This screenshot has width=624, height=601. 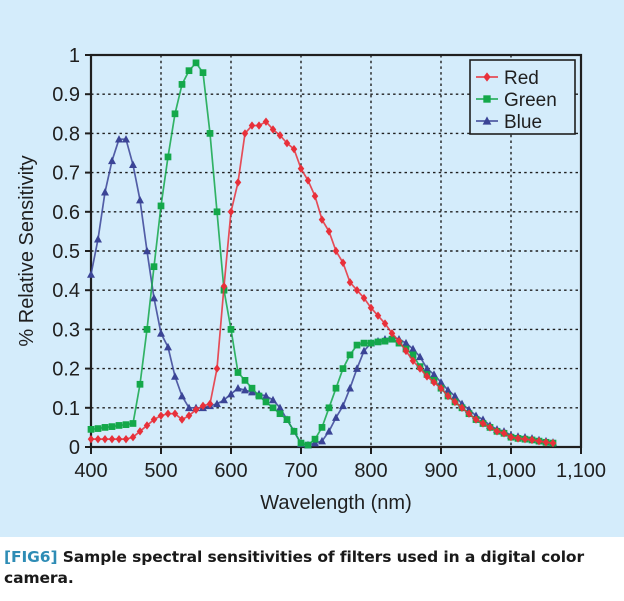 What do you see at coordinates (66, 213) in the screenshot?
I see `y-axis-tick-label: 0.6` at bounding box center [66, 213].